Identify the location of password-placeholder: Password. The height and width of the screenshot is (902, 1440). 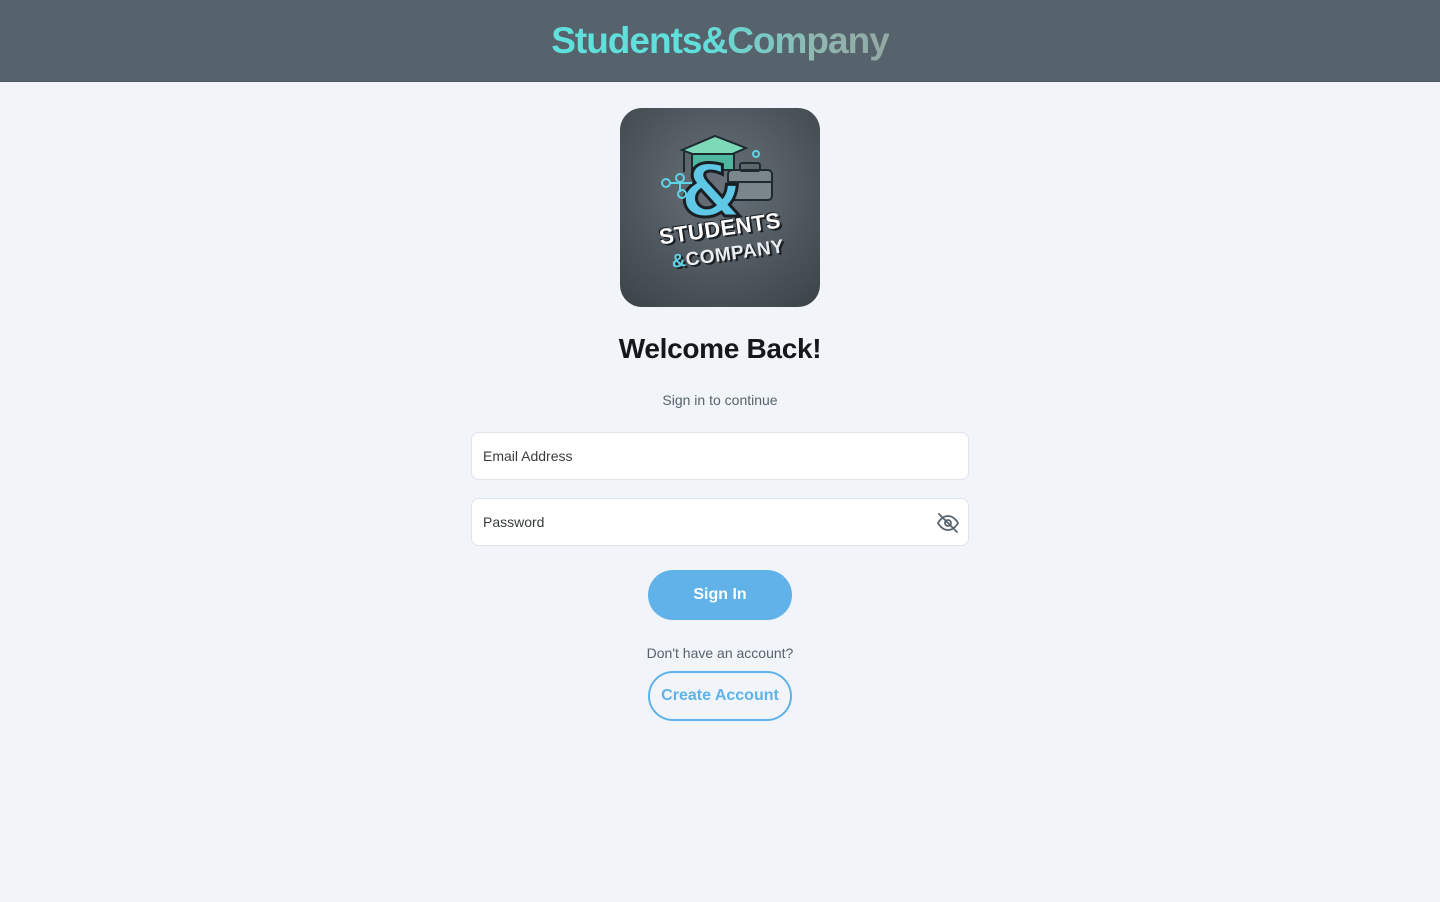
(514, 522).